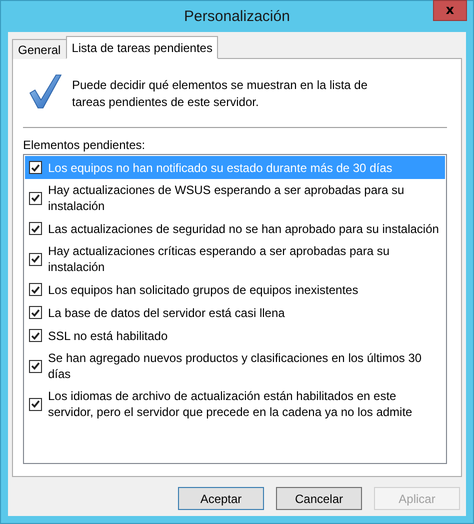 The height and width of the screenshot is (524, 474). I want to click on checkmark-icon, so click(45, 91).